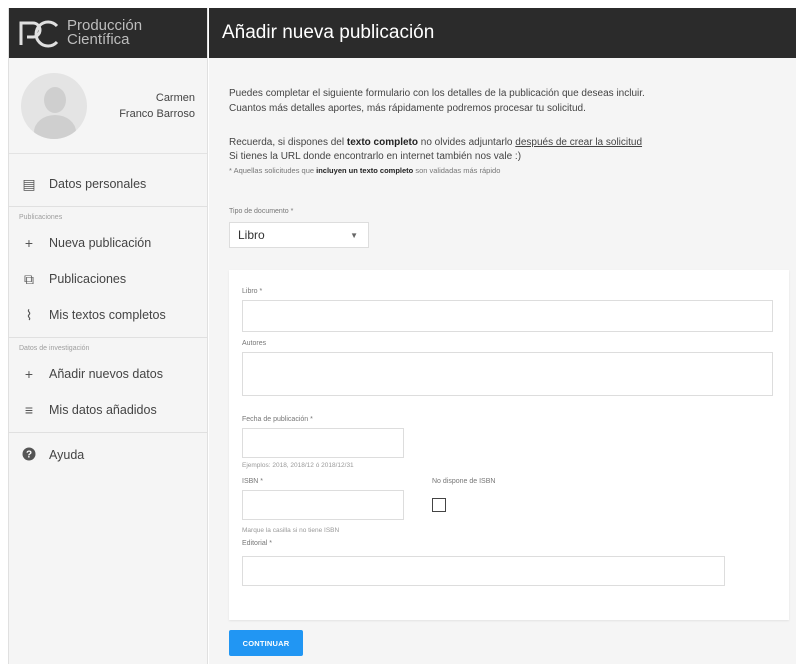 This screenshot has height=664, width=796. I want to click on sidebar-item-new-publication: + Nueva publicación, so click(108, 243).